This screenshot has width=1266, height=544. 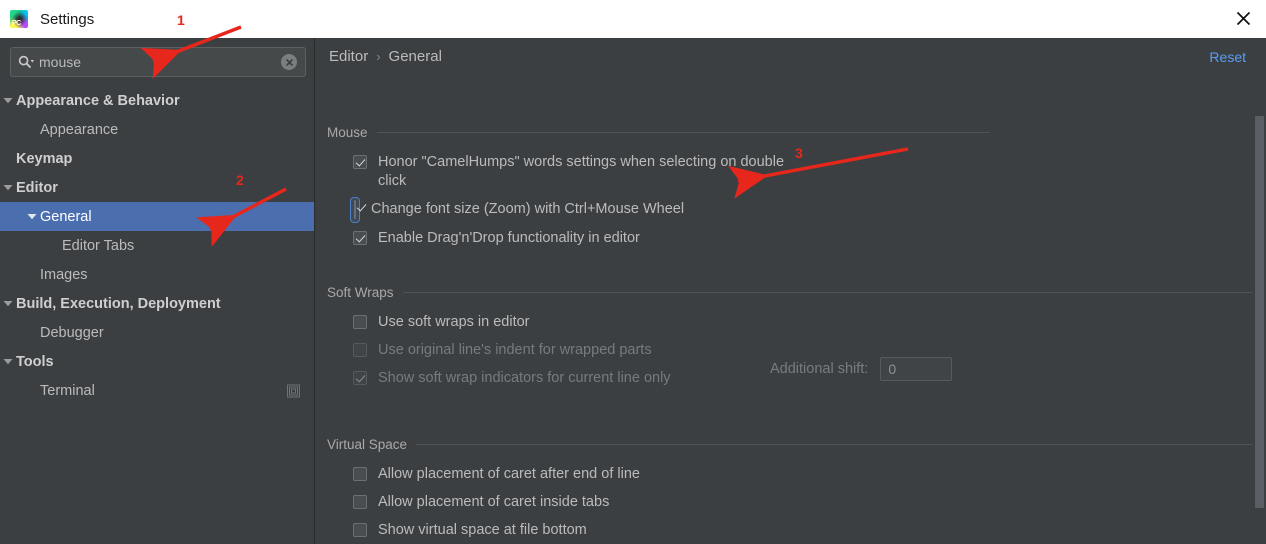 What do you see at coordinates (44, 158) in the screenshot?
I see `sidebar-item-label: Keymap` at bounding box center [44, 158].